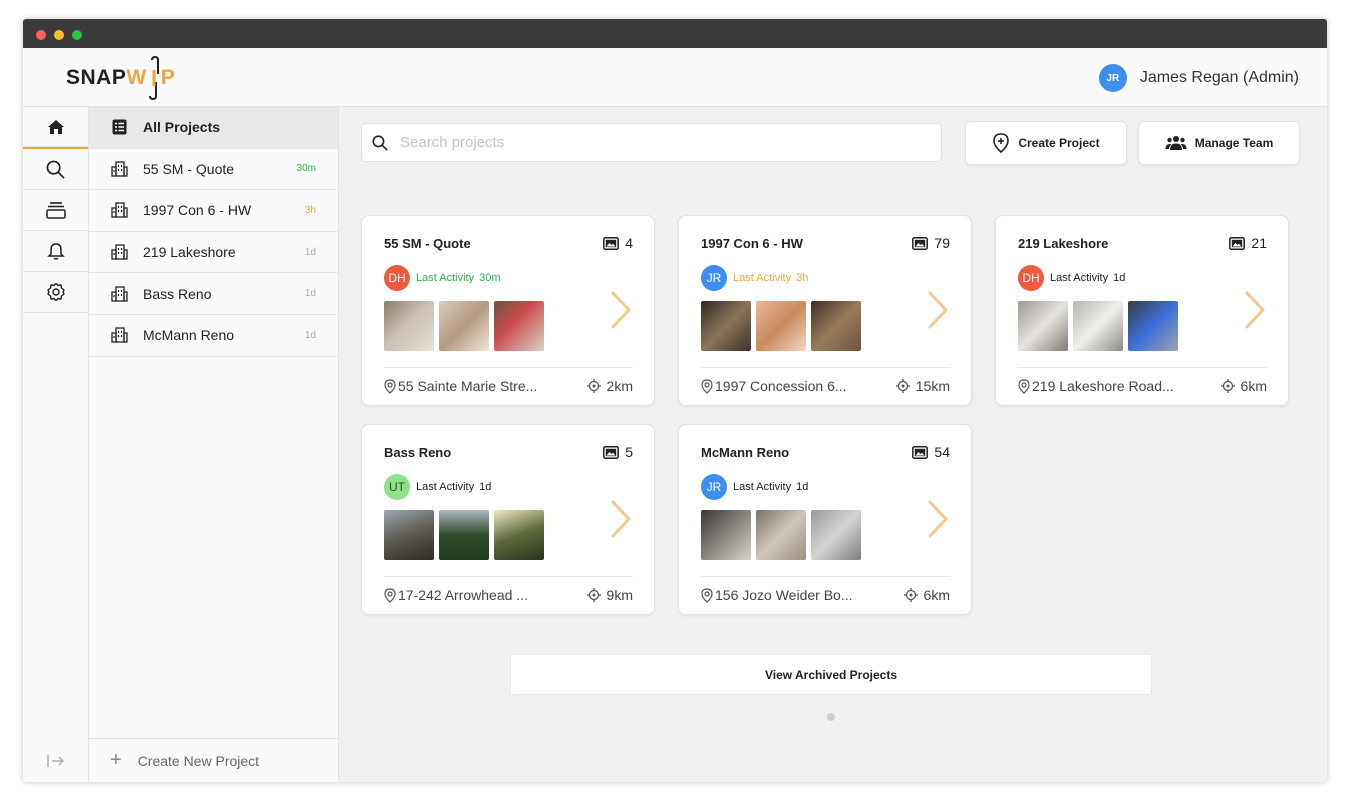 The height and width of the screenshot is (800, 1350). I want to click on sidebar-item-project: 219 Lakeshore 1d, so click(213, 253).